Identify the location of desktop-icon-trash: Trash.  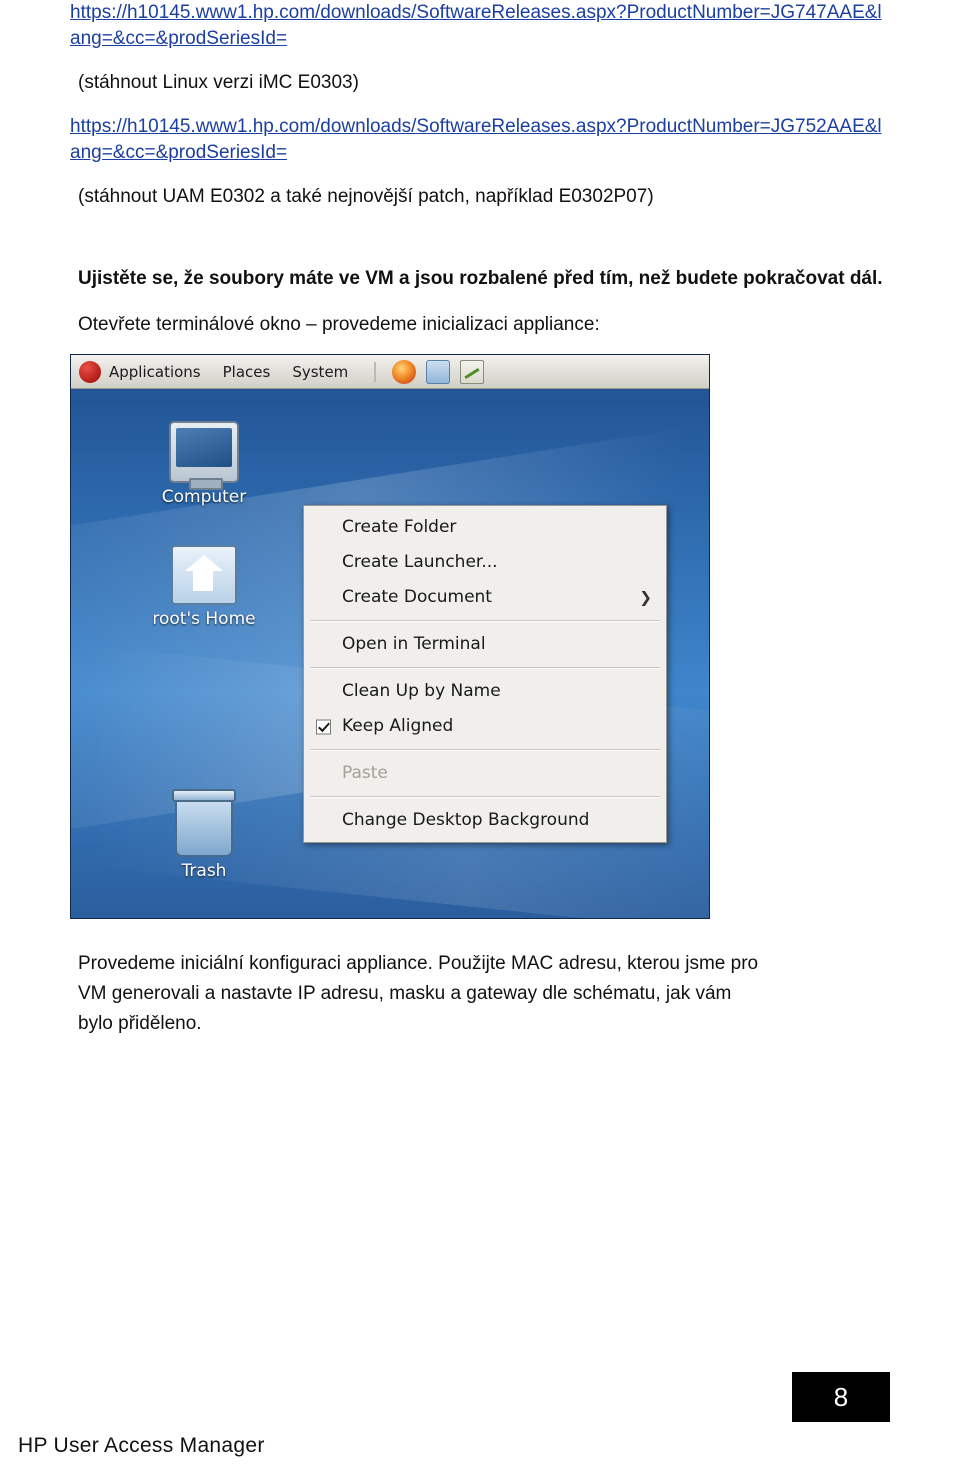
(204, 835).